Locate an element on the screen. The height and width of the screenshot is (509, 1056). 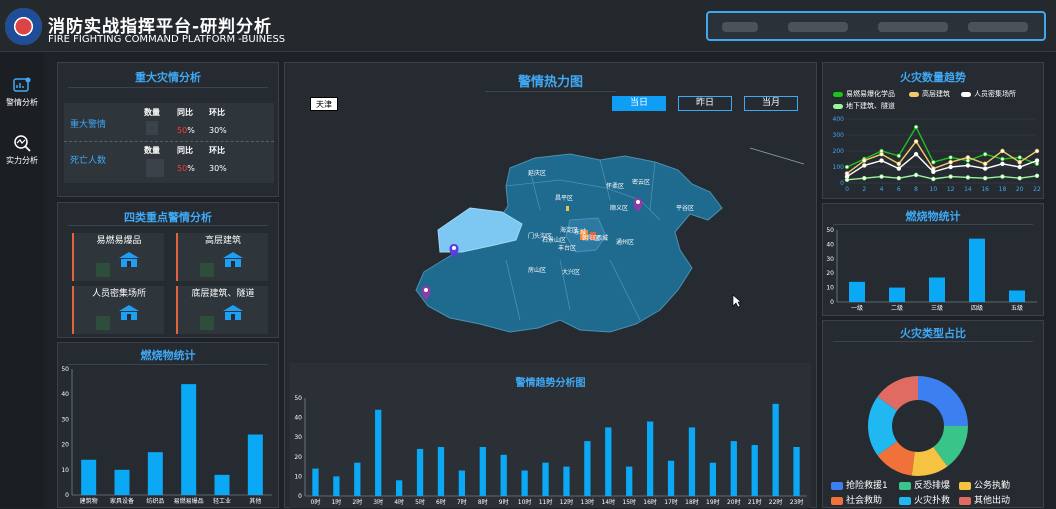
category-card-high-rise: 高层建筑 is located at coordinates (222, 257).